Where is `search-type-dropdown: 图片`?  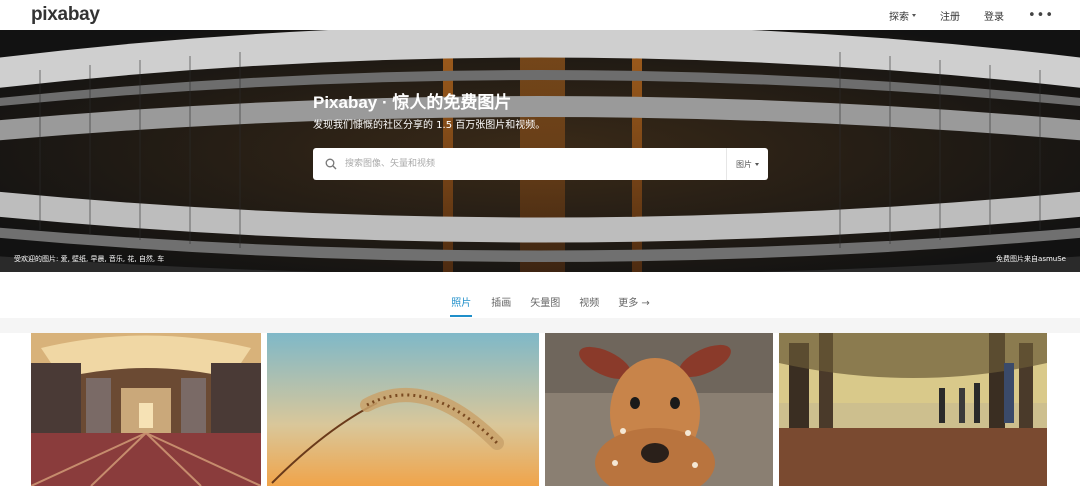 search-type-dropdown: 图片 is located at coordinates (747, 164).